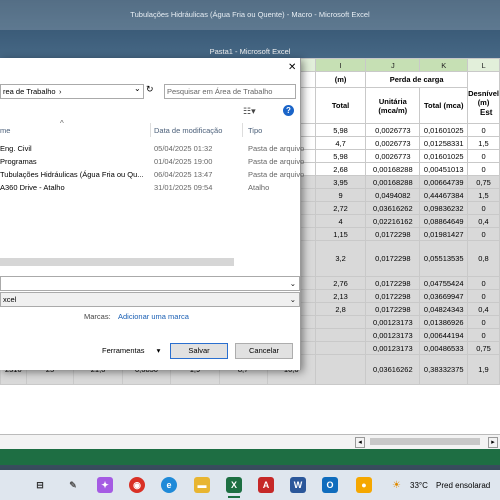 The width and height of the screenshot is (500, 500). Describe the element at coordinates (40, 485) in the screenshot. I see `task-view-icon: ⊟` at that location.